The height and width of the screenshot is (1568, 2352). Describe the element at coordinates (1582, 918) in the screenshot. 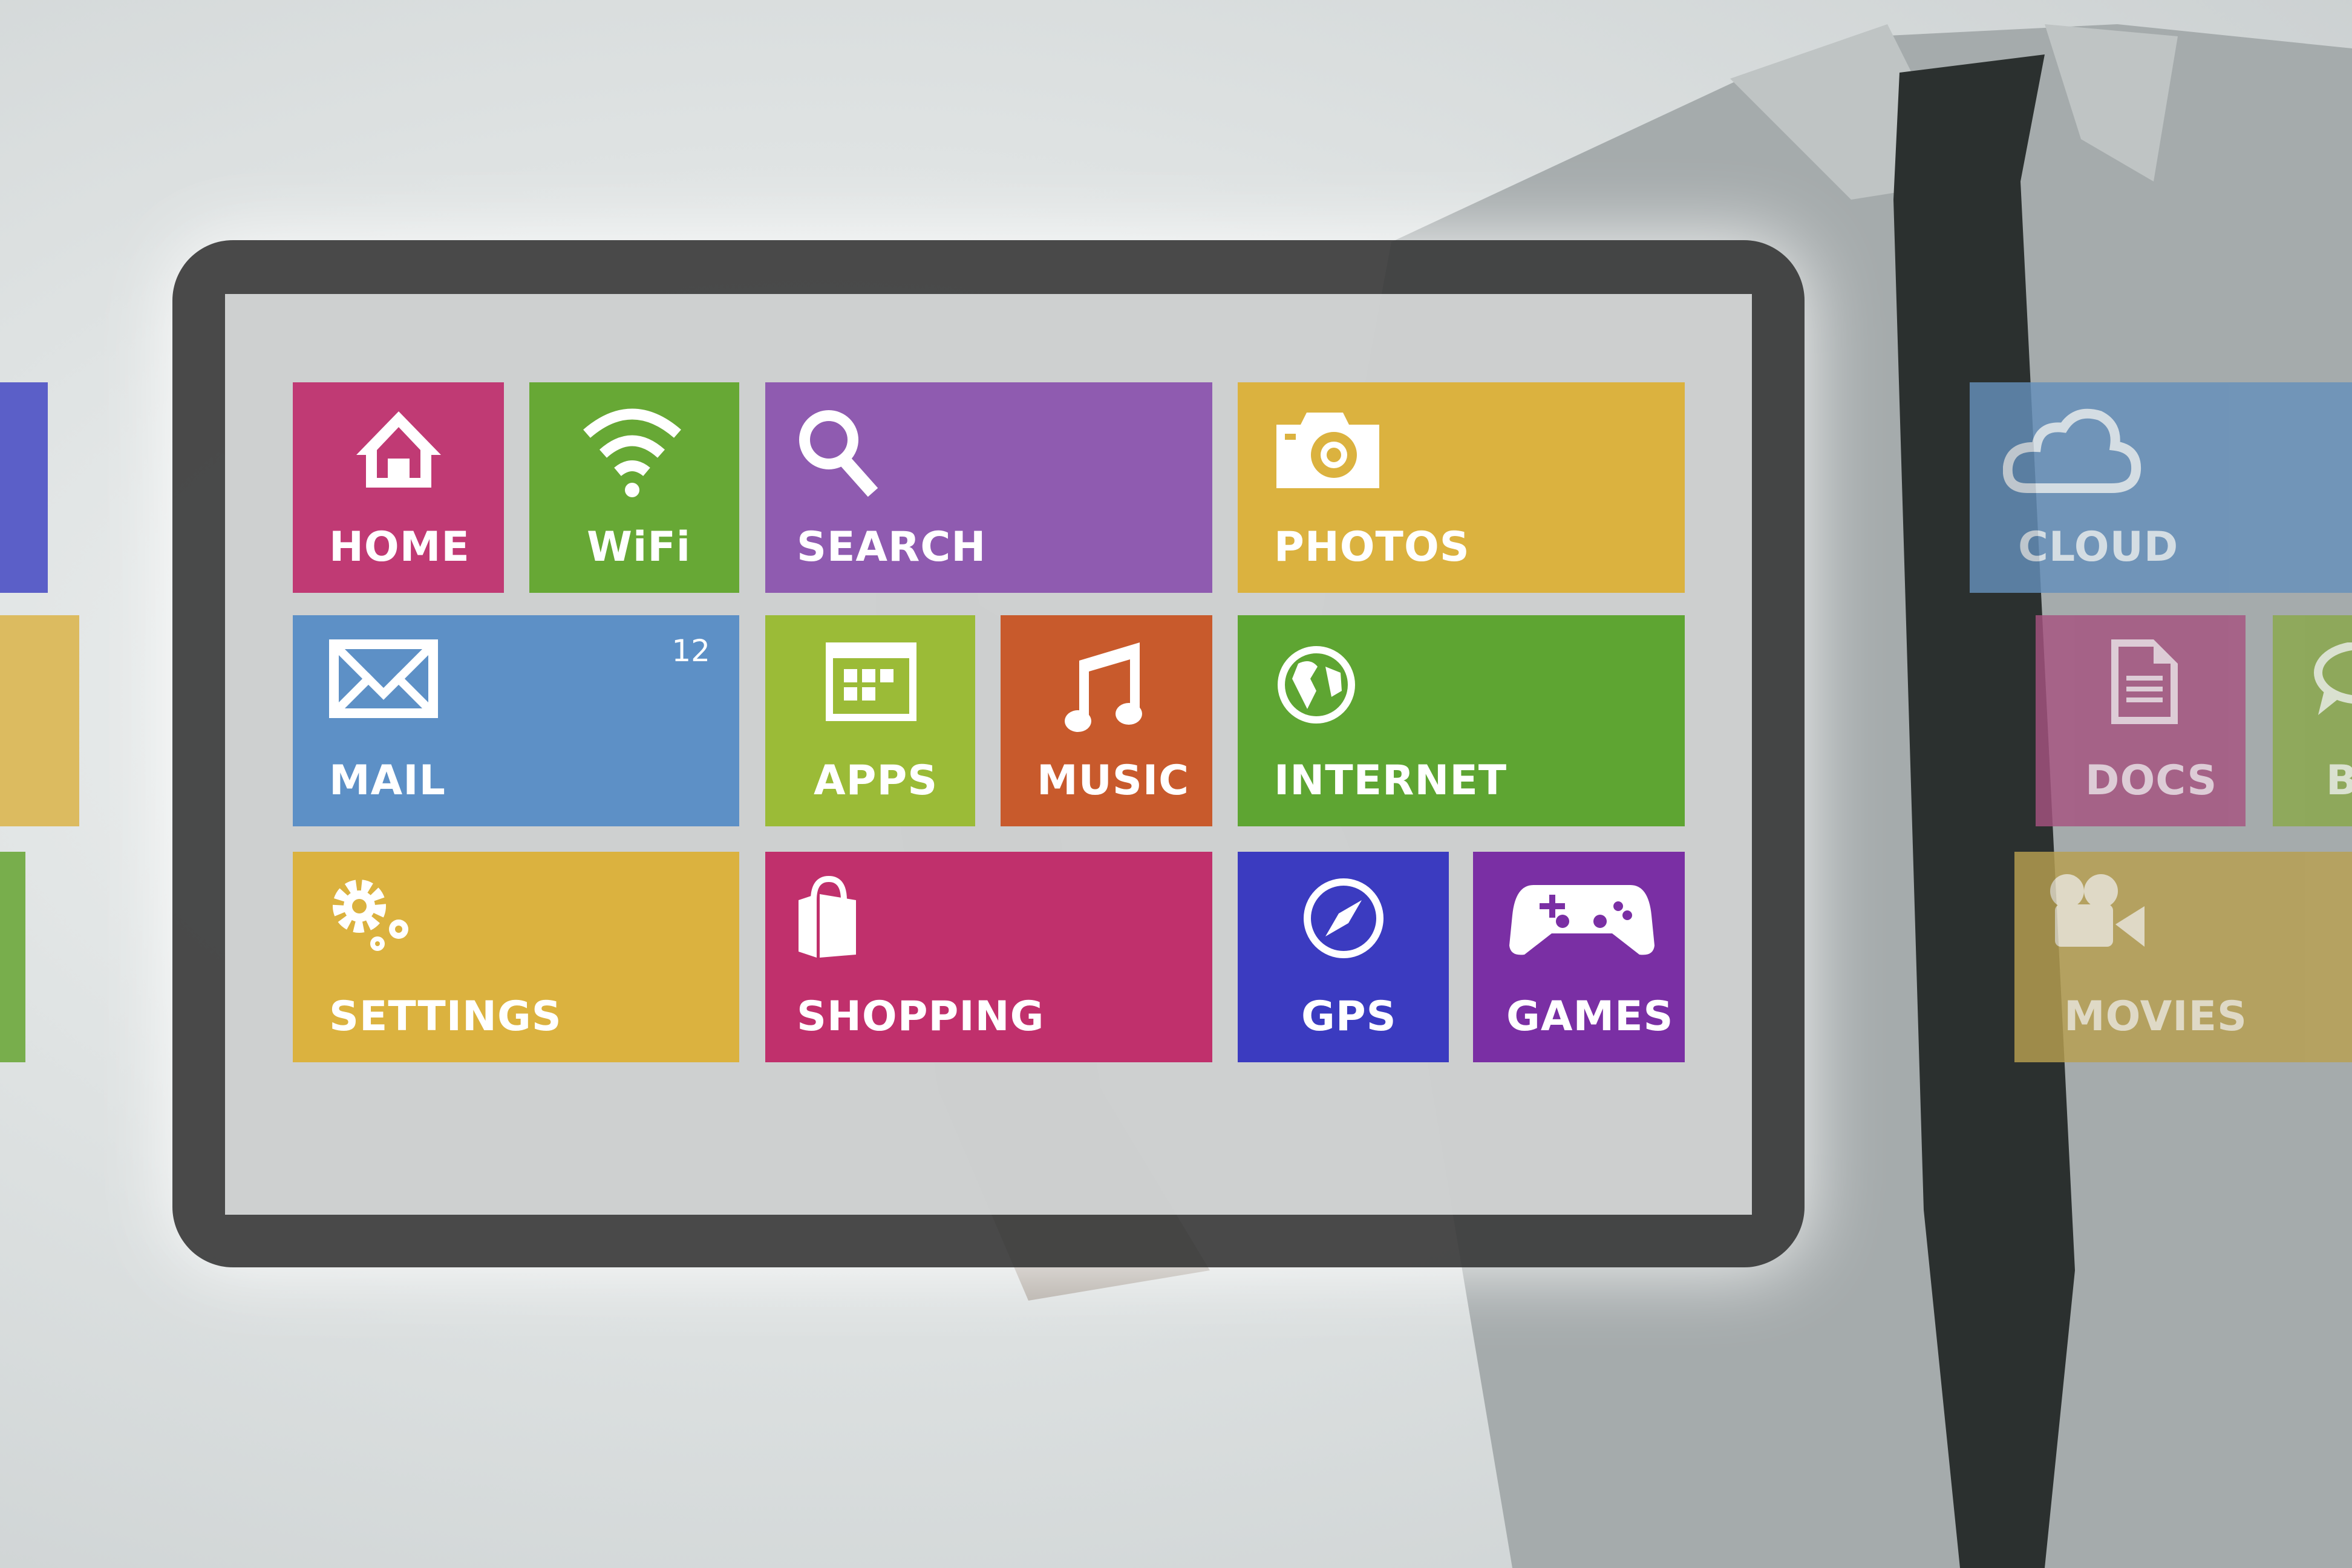

I see `gamepad-icon` at that location.